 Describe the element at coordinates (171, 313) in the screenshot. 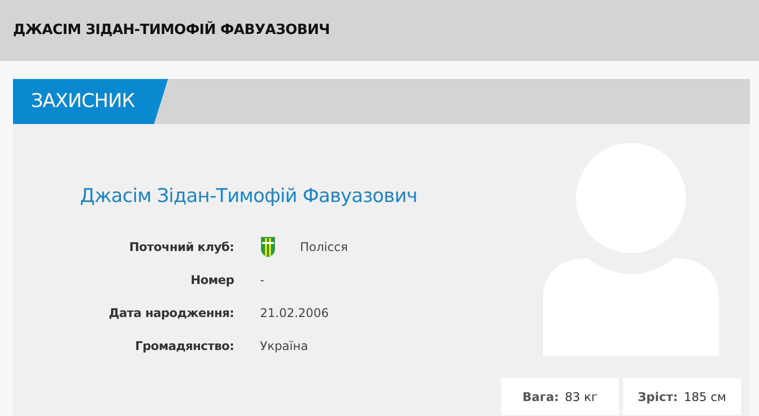

I see `field-label: Дата народження:` at that location.